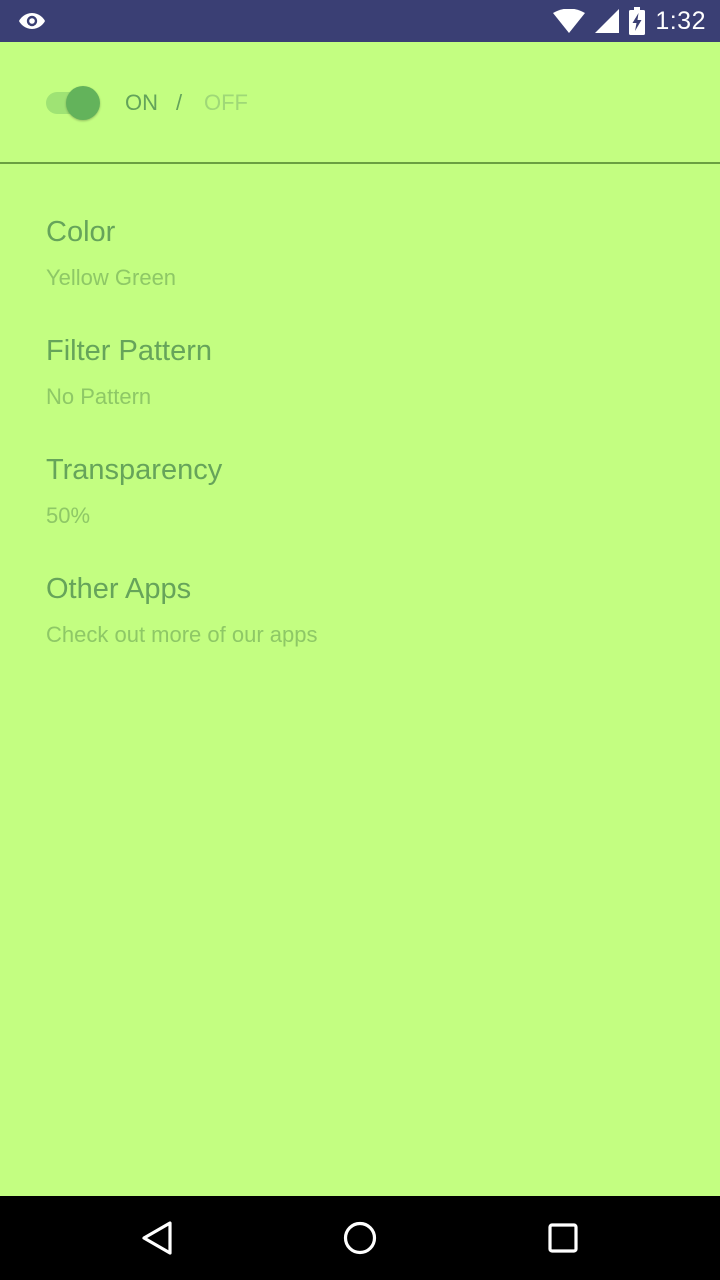 The height and width of the screenshot is (1280, 720). What do you see at coordinates (360, 274) in the screenshot?
I see `setting-color: Color Yellow Green` at bounding box center [360, 274].